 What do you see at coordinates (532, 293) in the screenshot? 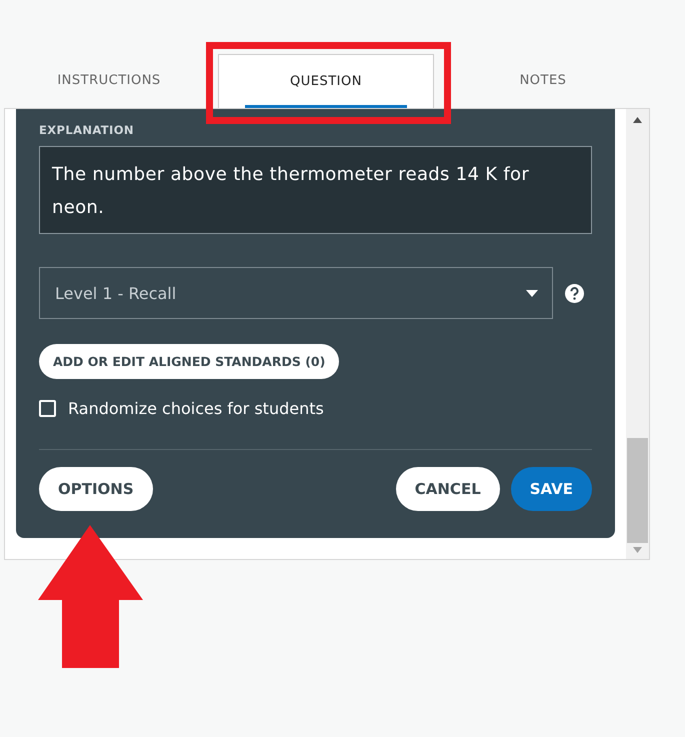
I see `caret-icon` at bounding box center [532, 293].